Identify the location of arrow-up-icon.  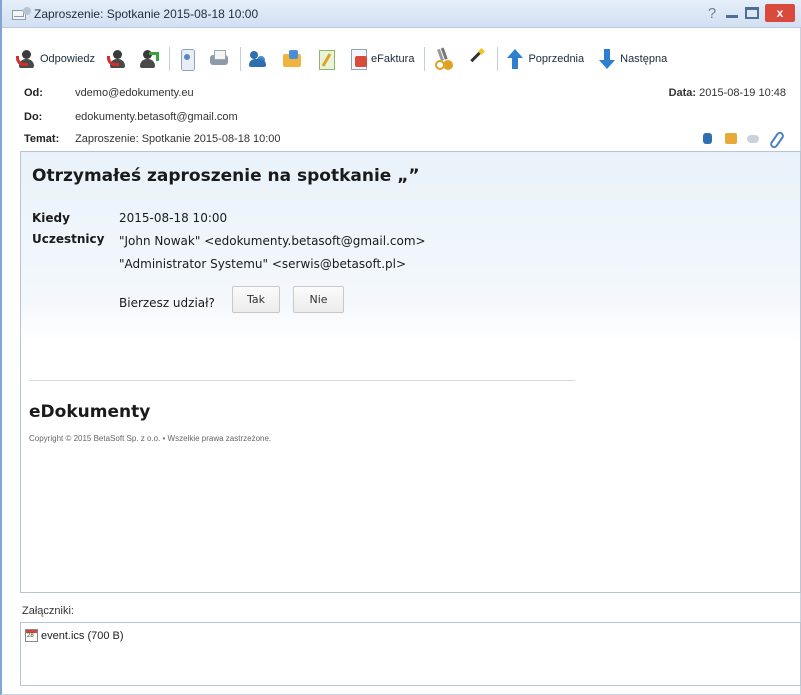
(515, 59).